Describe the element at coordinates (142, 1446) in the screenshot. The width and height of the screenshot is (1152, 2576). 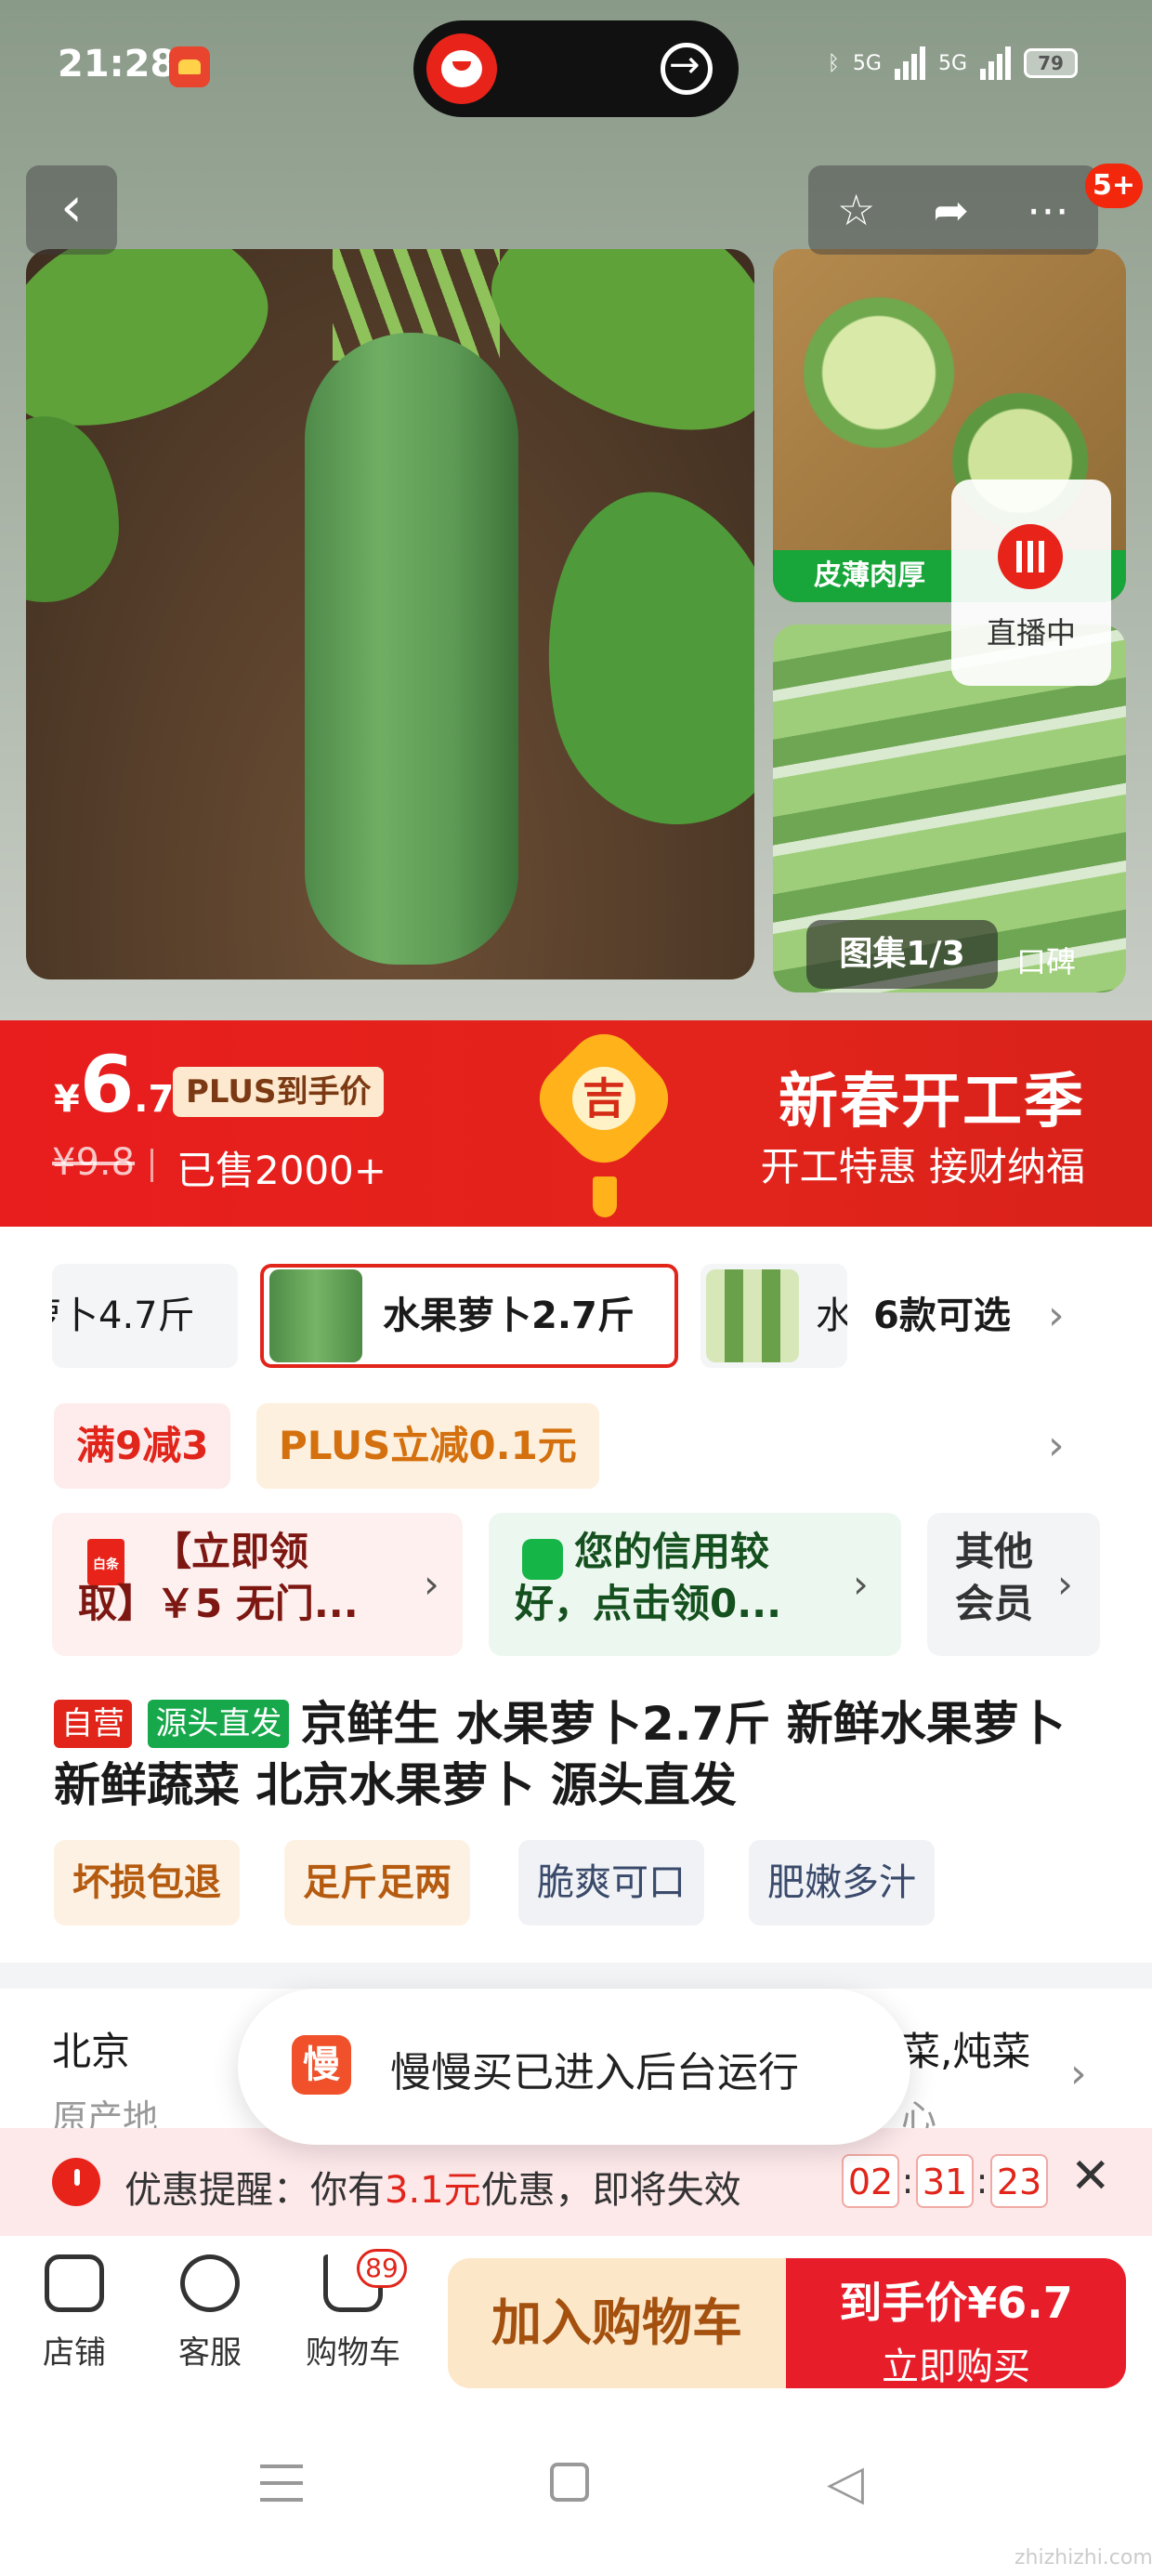
I see `promo-tag-discount: 满9减3` at that location.